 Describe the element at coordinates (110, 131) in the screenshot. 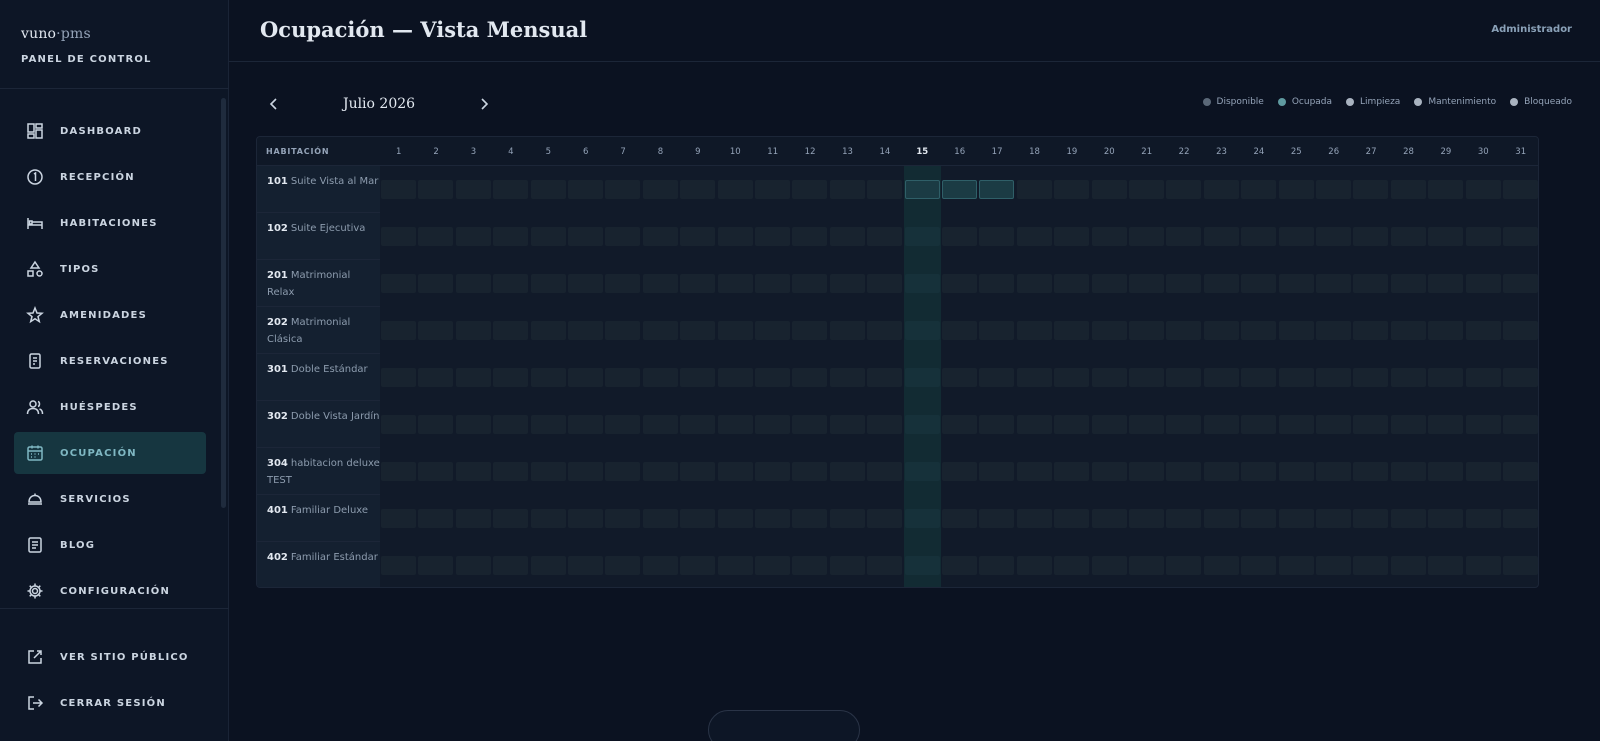

I see `sidebar-item-dashboard: DASHBOARD` at that location.